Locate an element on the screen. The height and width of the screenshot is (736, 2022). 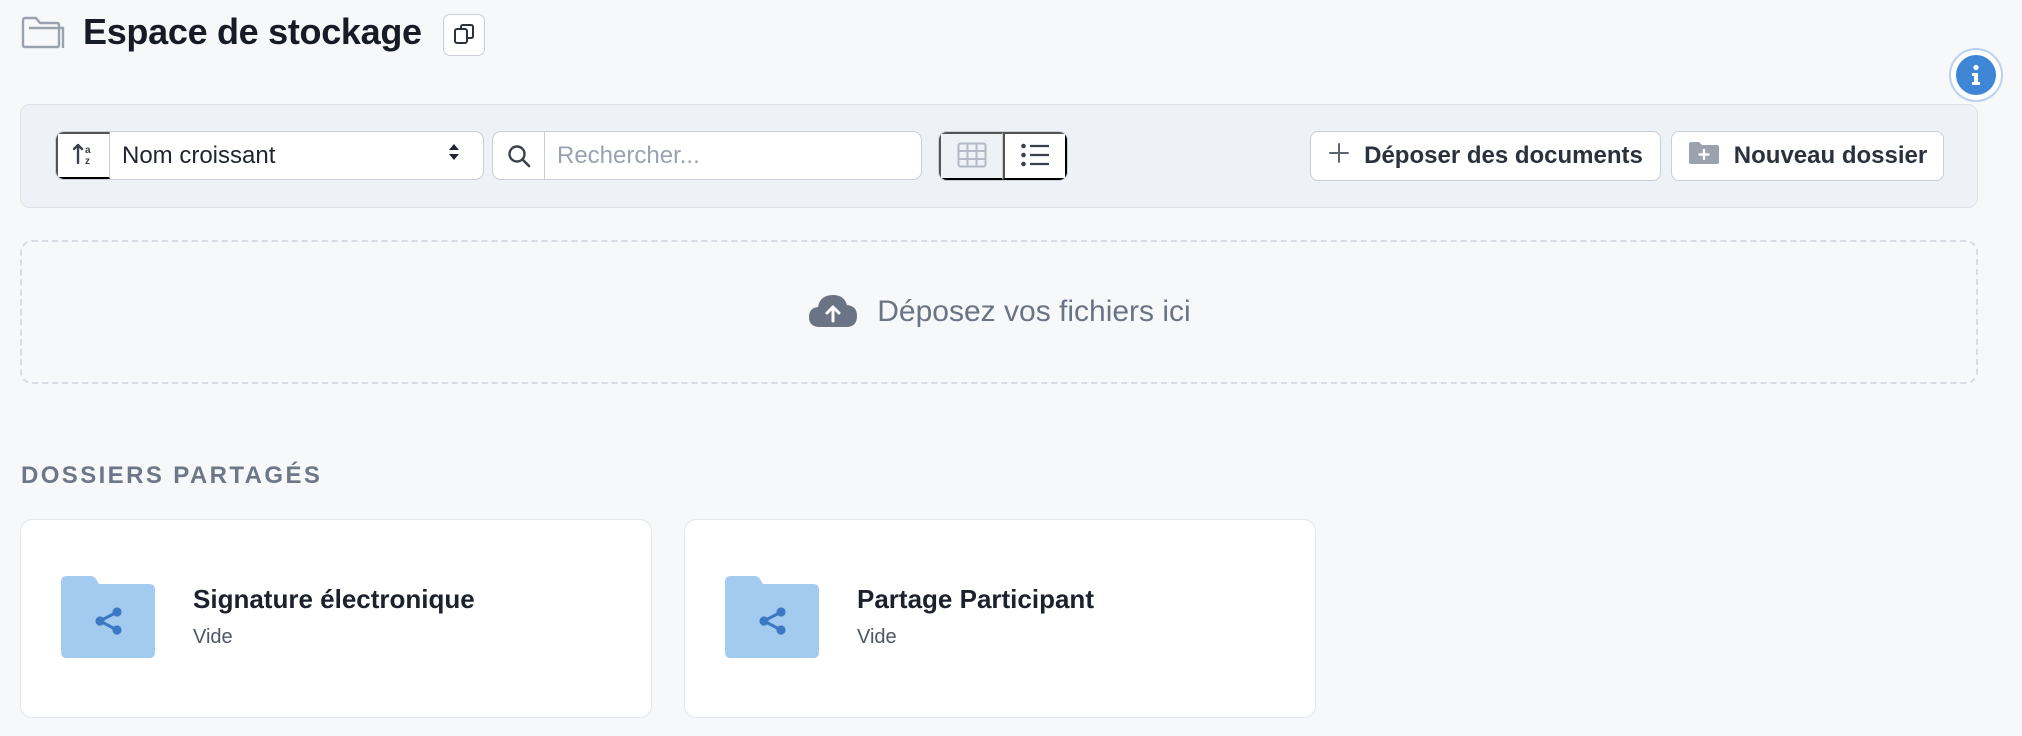
plus-icon is located at coordinates (1339, 156).